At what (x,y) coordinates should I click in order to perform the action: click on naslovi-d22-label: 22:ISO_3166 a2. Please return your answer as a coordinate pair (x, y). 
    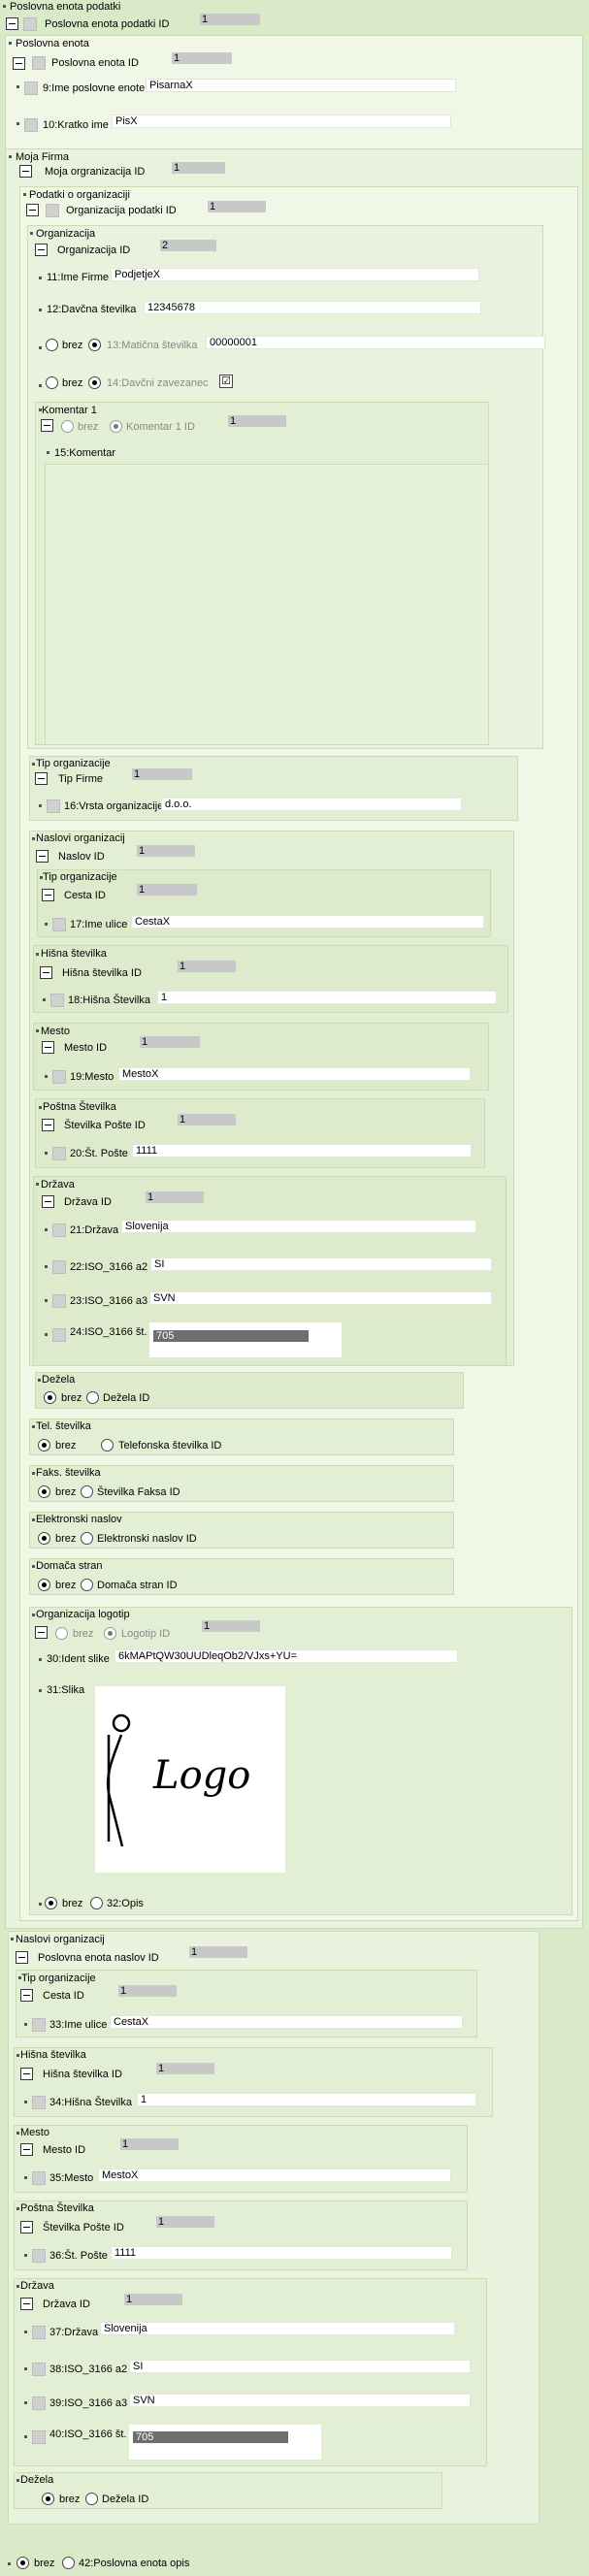
    Looking at the image, I should click on (109, 1267).